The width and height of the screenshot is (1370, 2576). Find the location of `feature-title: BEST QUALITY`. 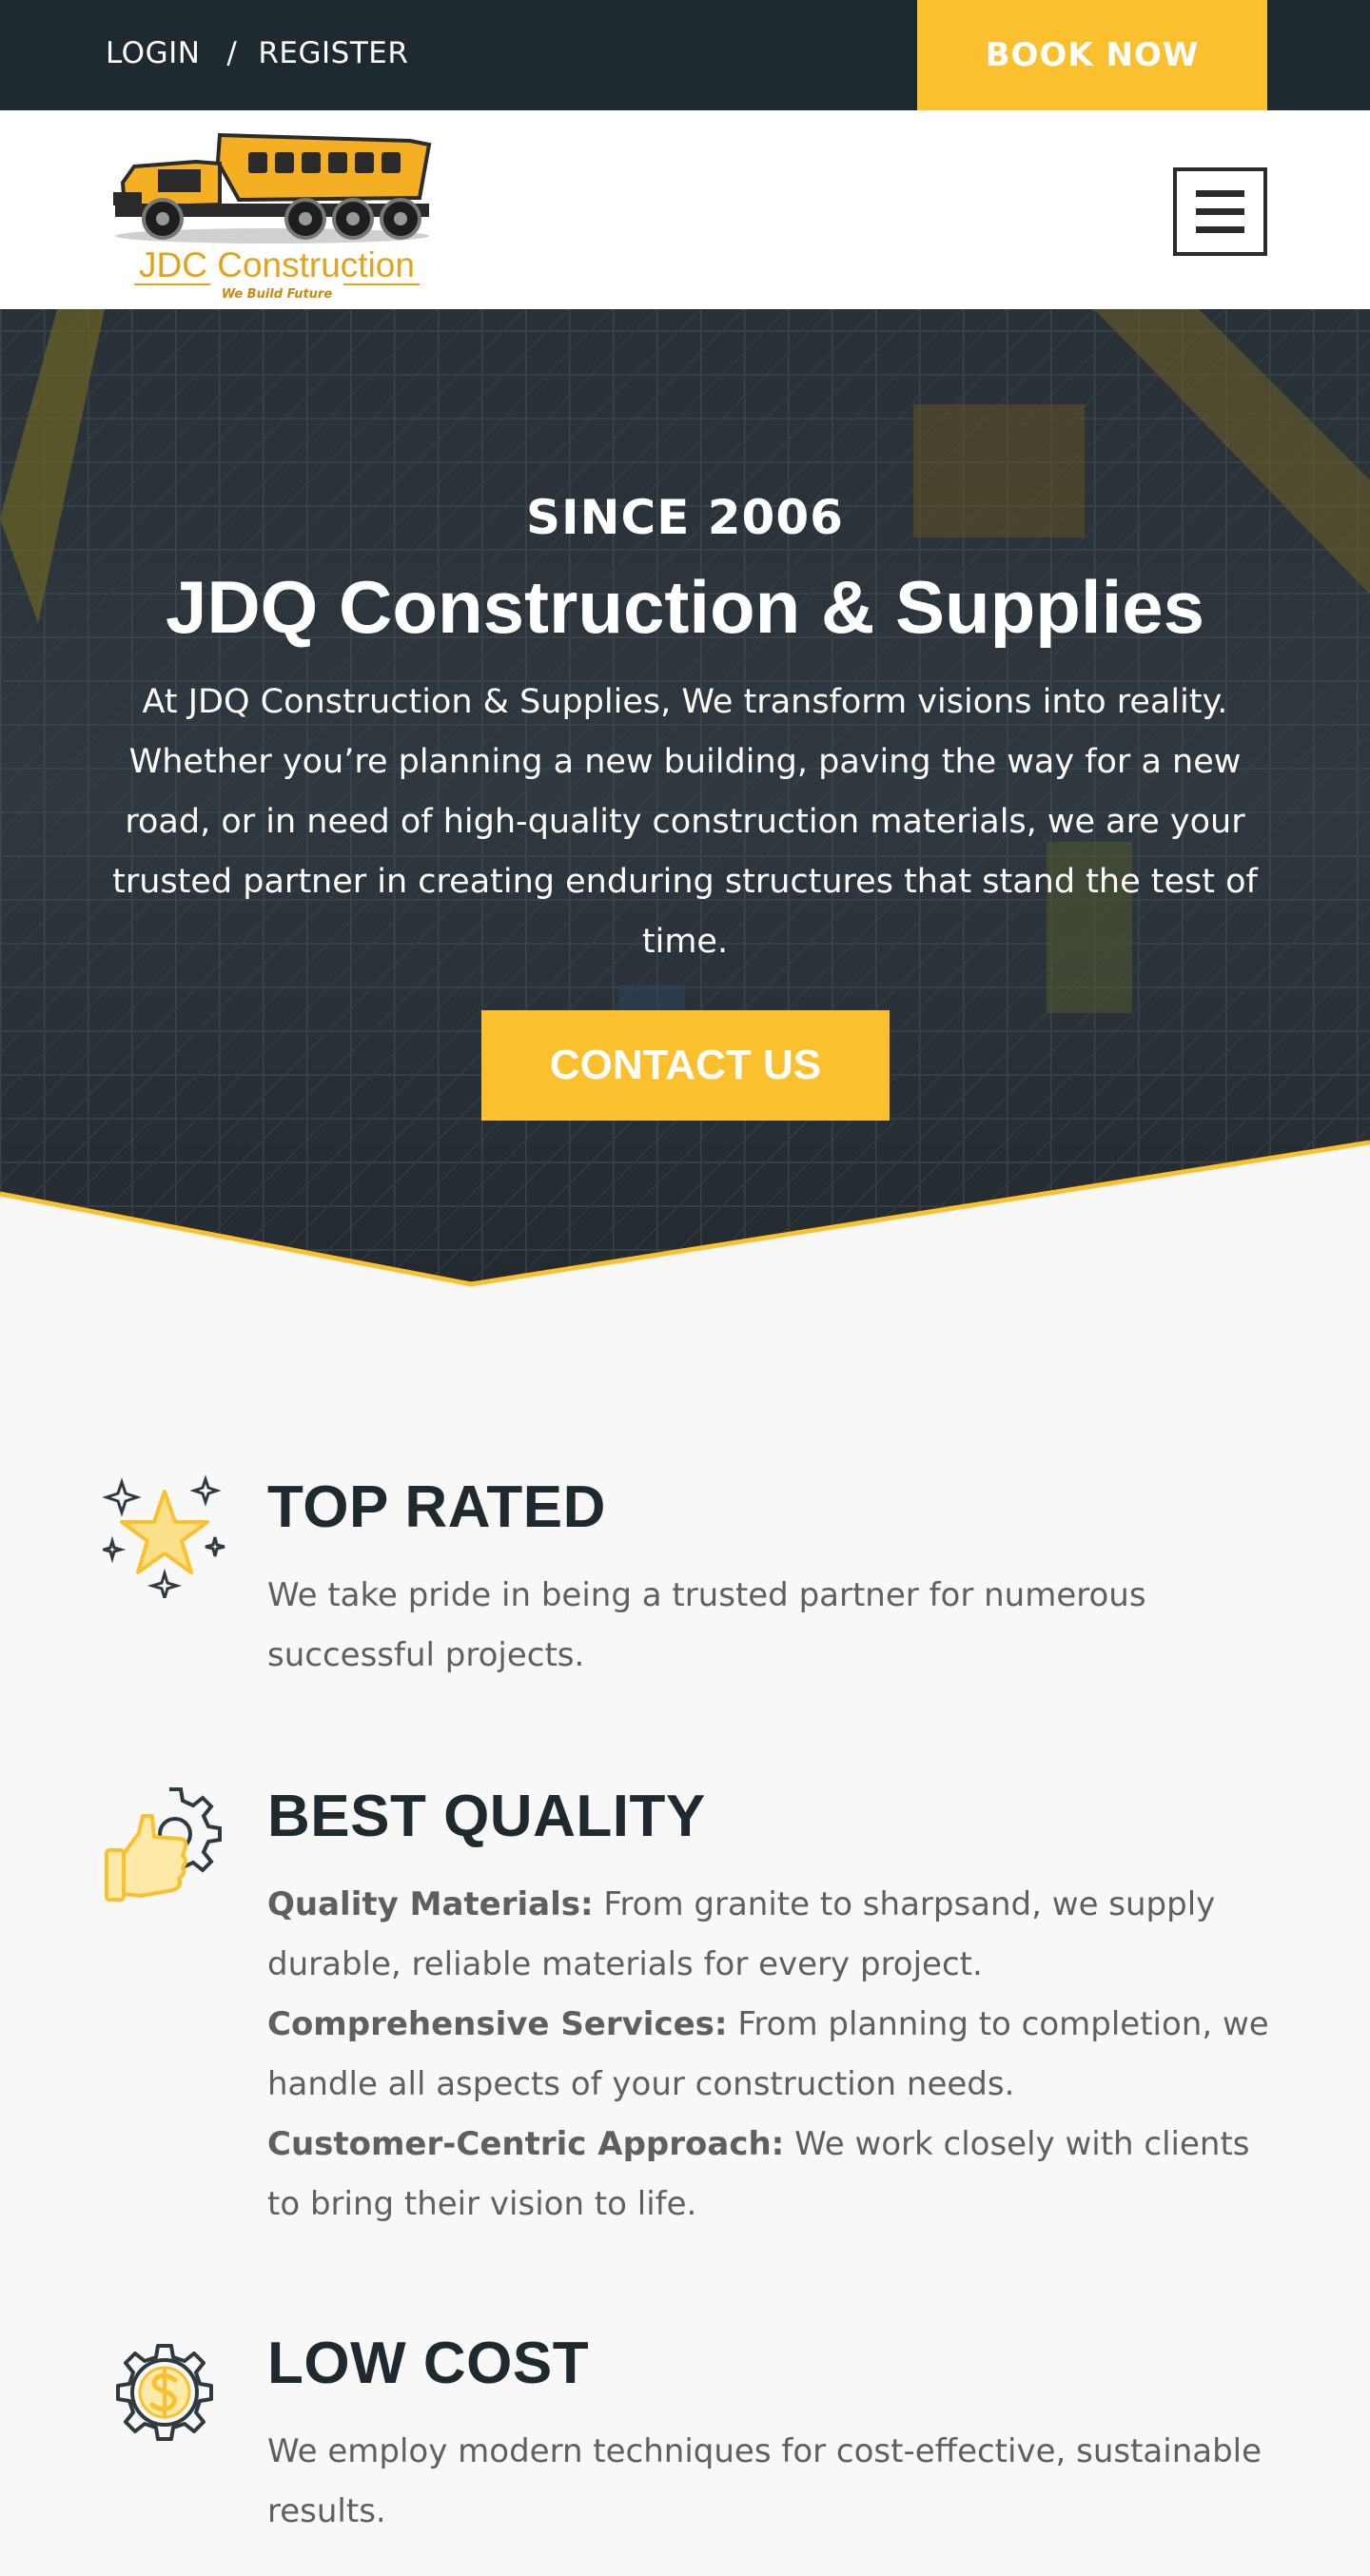

feature-title: BEST QUALITY is located at coordinates (486, 1817).